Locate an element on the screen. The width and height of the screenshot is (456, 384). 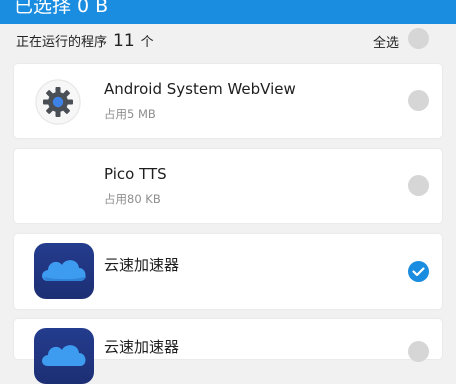
running-apps-label: 正在运行的程序 is located at coordinates (62, 42).